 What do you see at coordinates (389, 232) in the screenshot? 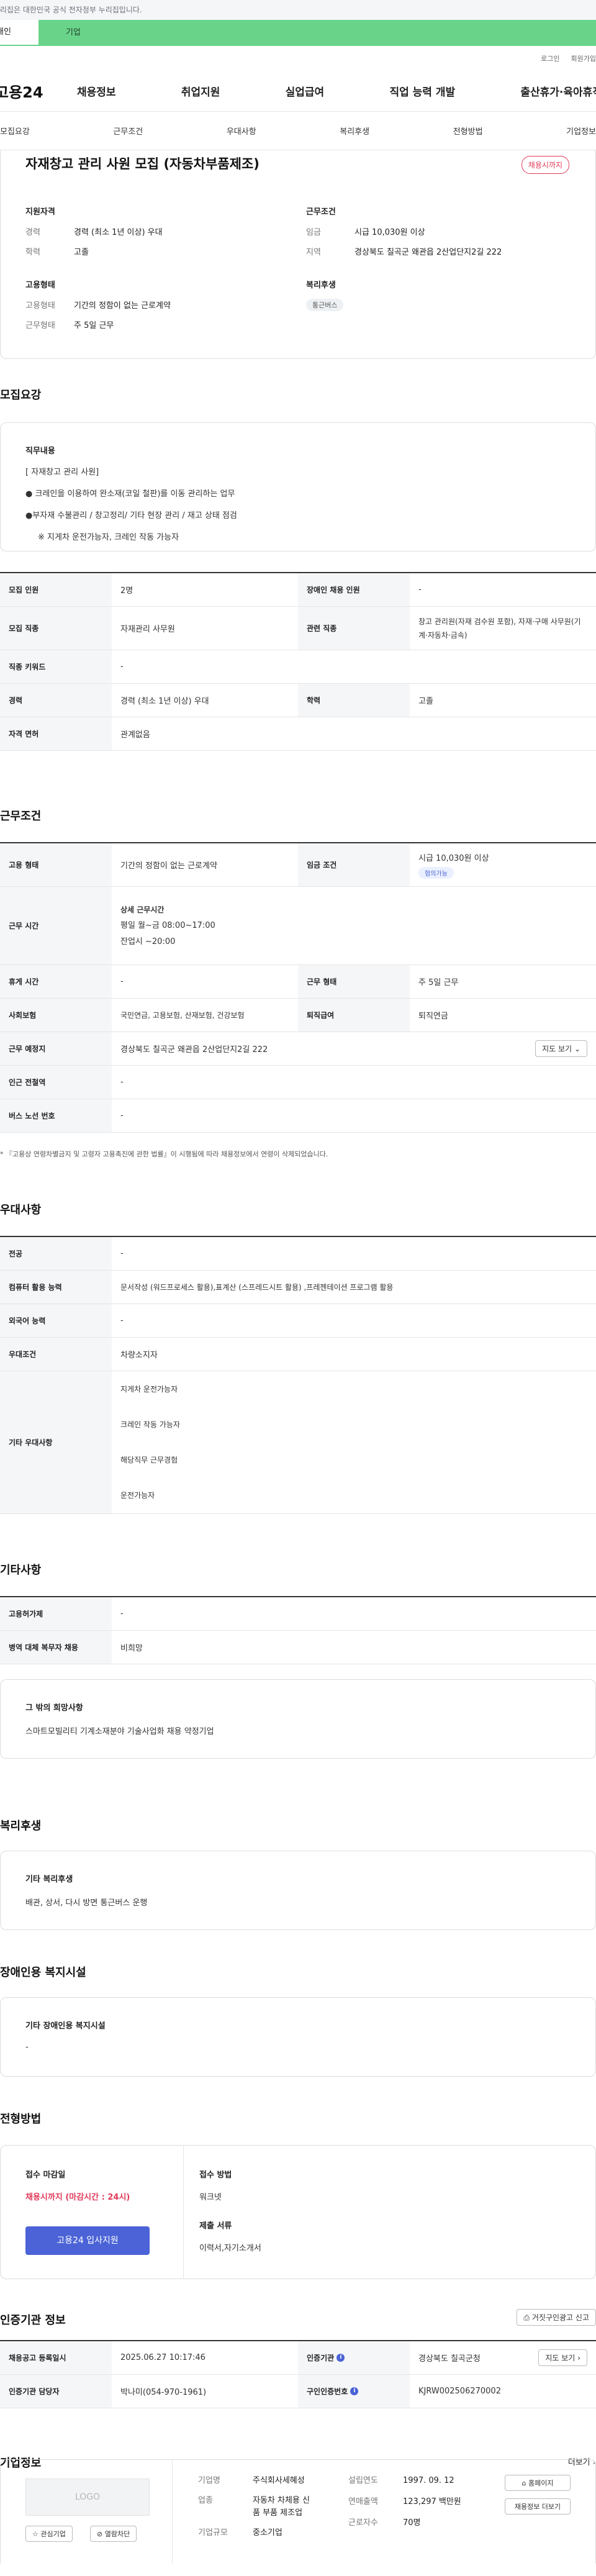
I see `wage-value: 시급 10,030원 이상` at bounding box center [389, 232].